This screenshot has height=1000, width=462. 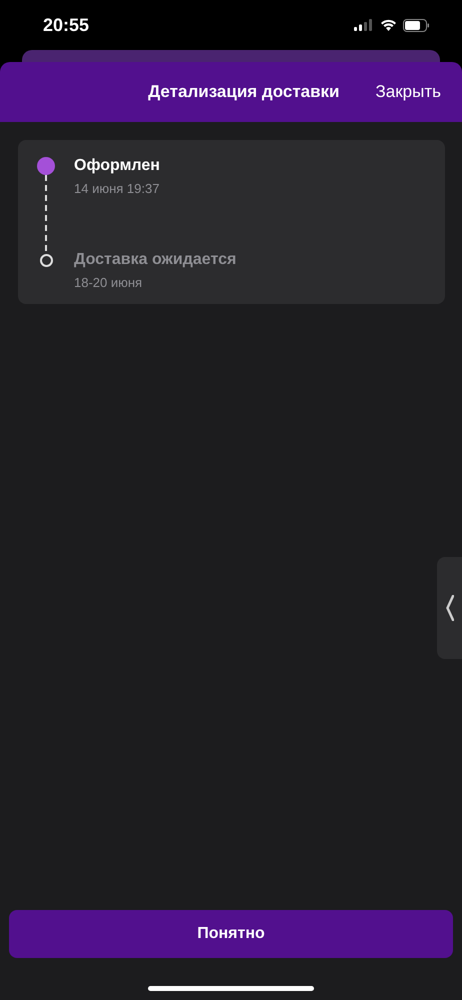 What do you see at coordinates (231, 934) in the screenshot?
I see `confirm-button: Понятно` at bounding box center [231, 934].